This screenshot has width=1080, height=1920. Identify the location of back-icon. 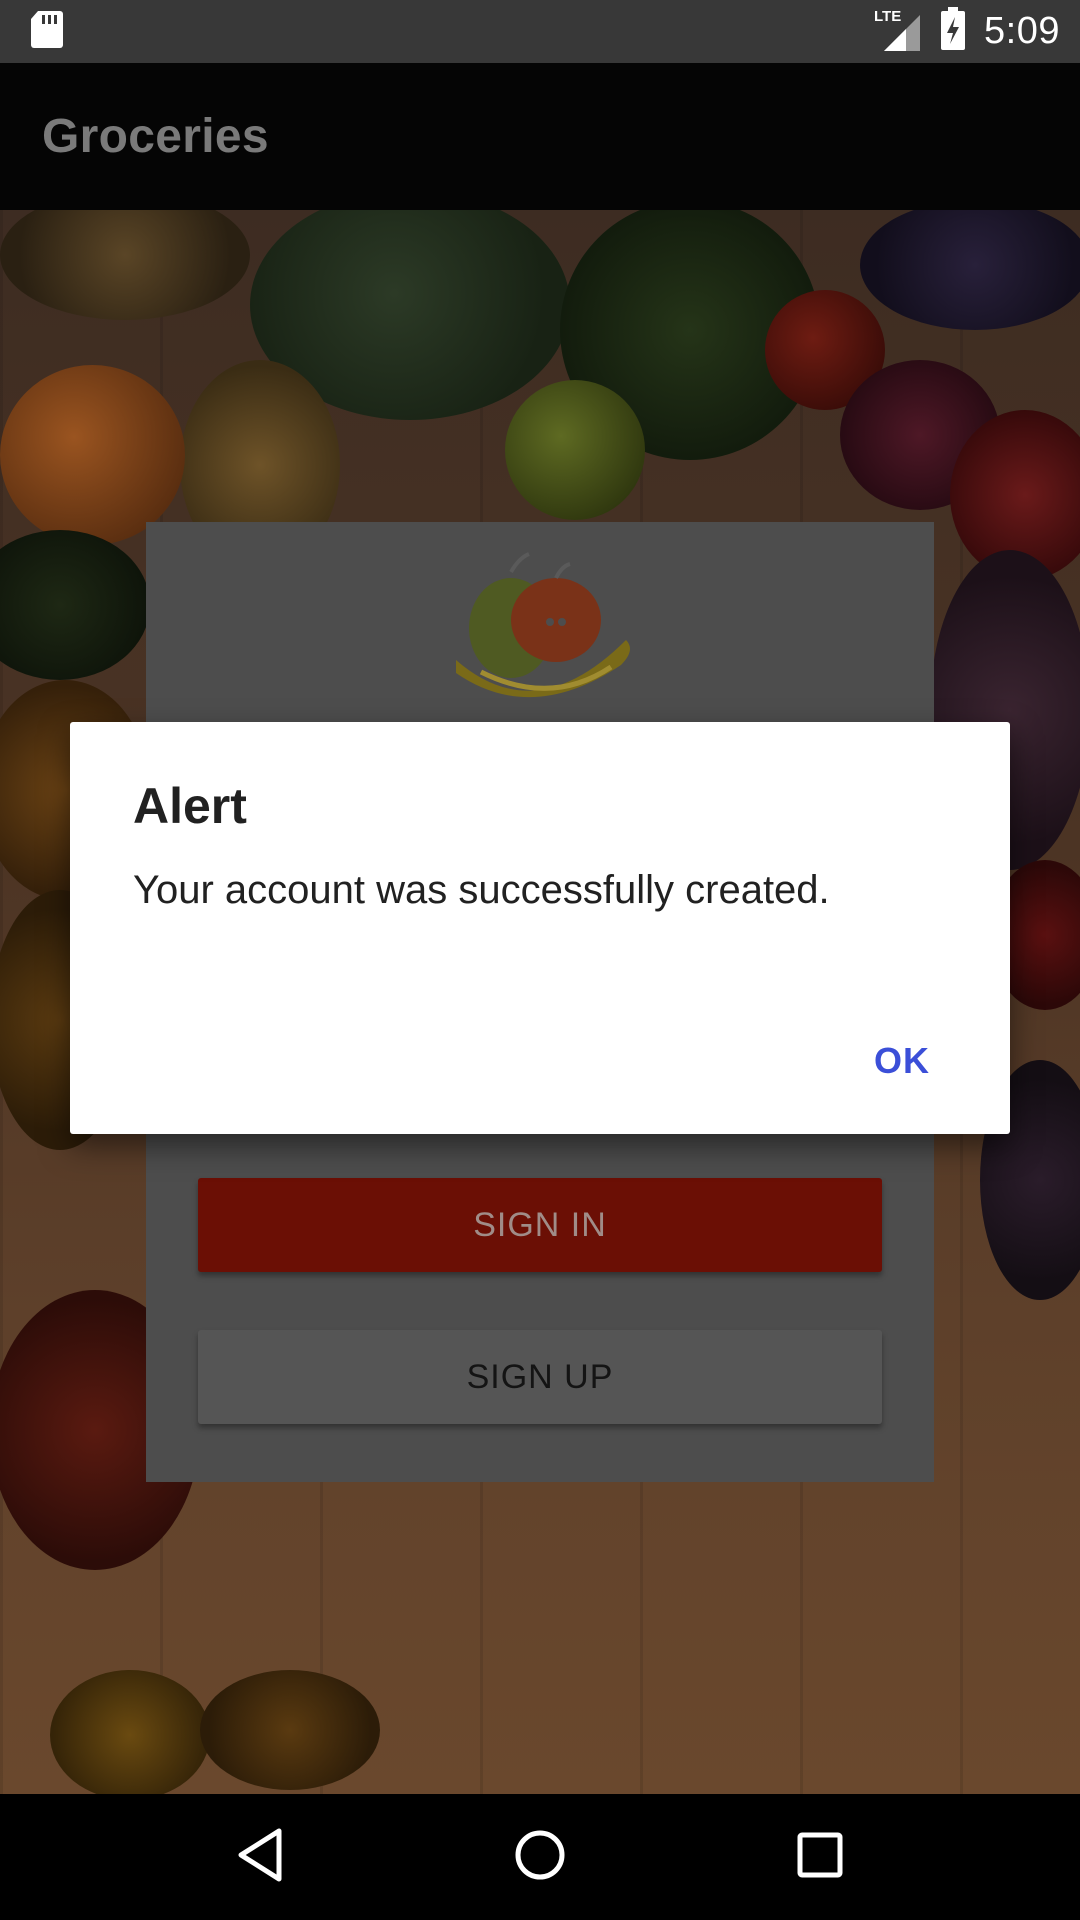
(260, 1857).